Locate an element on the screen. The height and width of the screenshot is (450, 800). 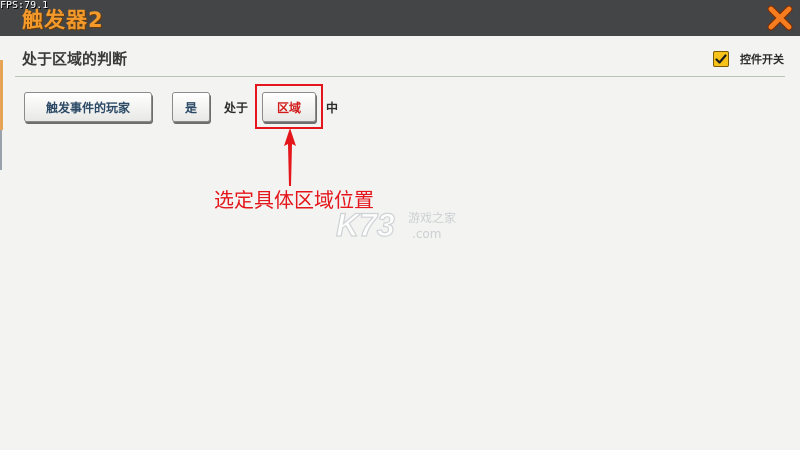
close-button is located at coordinates (780, 18).